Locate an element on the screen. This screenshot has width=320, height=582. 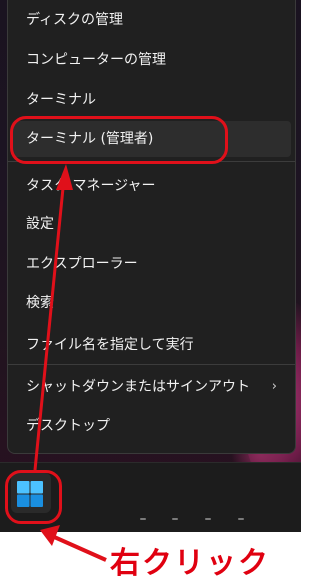
arrow-up-head is located at coordinates (64, 177).